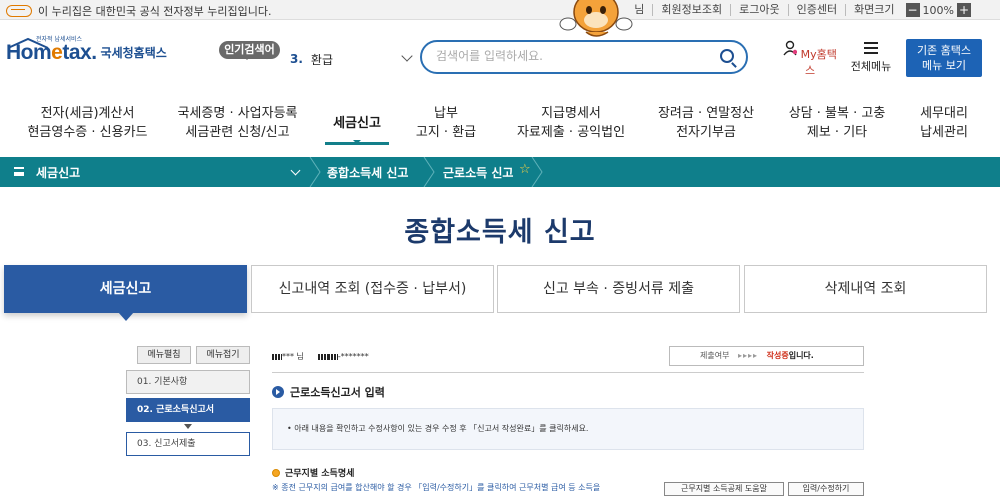 The image size is (1000, 496). Describe the element at coordinates (87, 132) in the screenshot. I see `gnb-item-line2: 현금영수증 · 신용카드` at that location.